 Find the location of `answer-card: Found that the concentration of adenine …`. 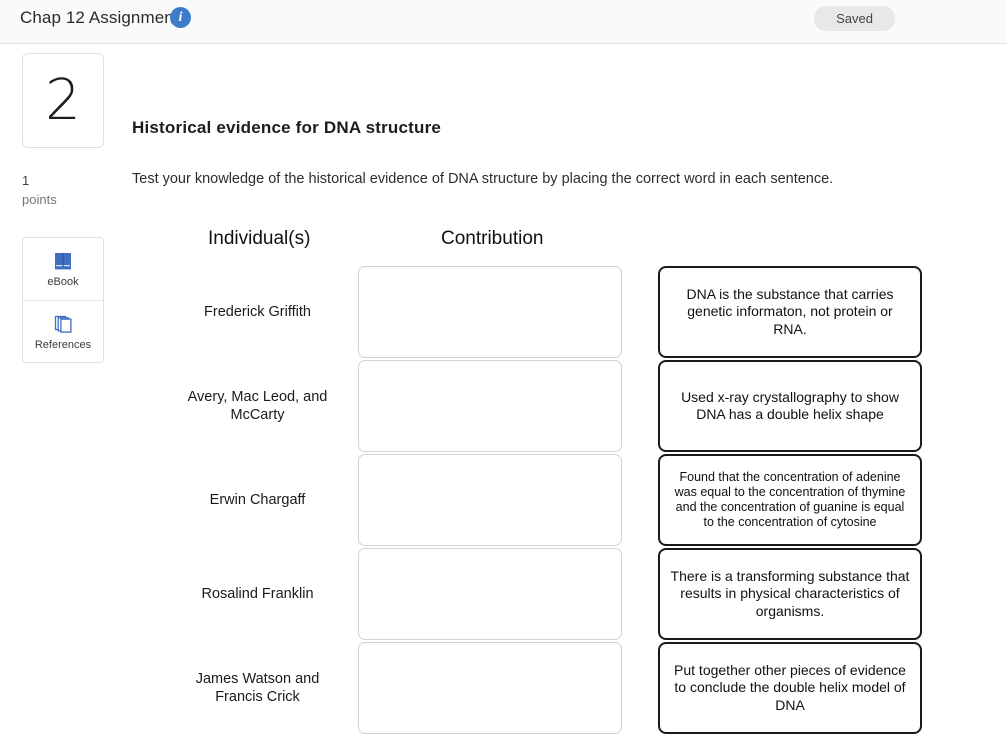

answer-card: Found that the concentration of adenine … is located at coordinates (790, 500).